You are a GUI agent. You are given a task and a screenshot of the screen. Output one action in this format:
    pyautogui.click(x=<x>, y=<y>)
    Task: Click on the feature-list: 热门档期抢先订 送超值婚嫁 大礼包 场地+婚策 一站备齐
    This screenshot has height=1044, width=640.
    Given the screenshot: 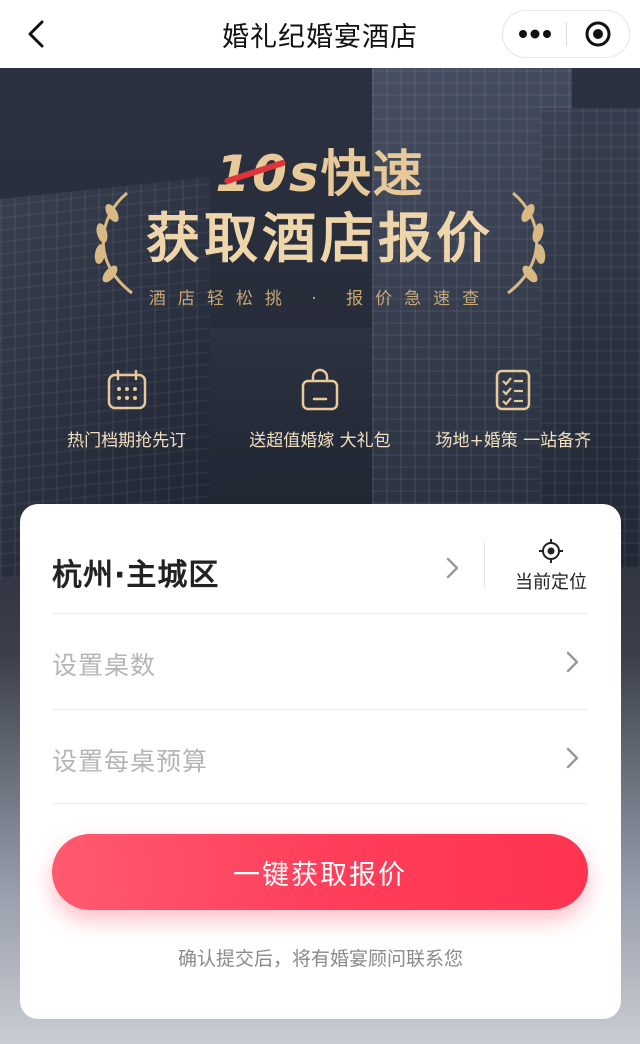 What is the action you would take?
    pyautogui.click(x=320, y=409)
    